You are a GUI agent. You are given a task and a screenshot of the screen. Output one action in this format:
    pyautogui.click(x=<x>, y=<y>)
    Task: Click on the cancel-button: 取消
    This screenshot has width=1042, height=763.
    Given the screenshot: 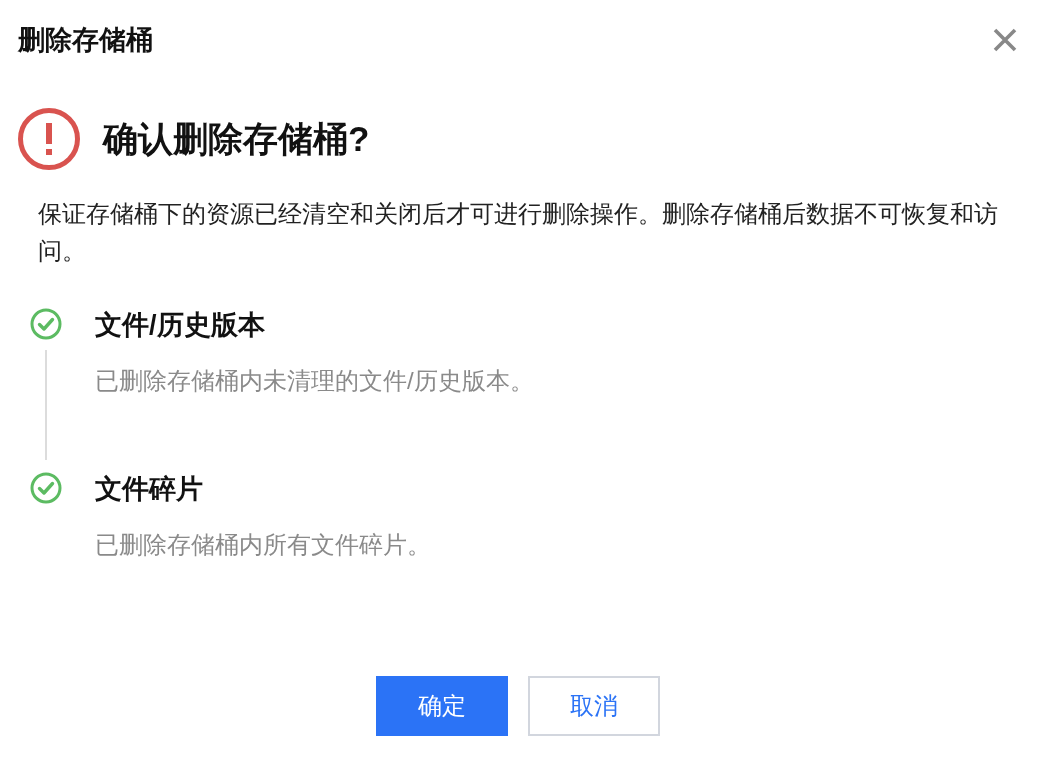 What is the action you would take?
    pyautogui.click(x=594, y=706)
    